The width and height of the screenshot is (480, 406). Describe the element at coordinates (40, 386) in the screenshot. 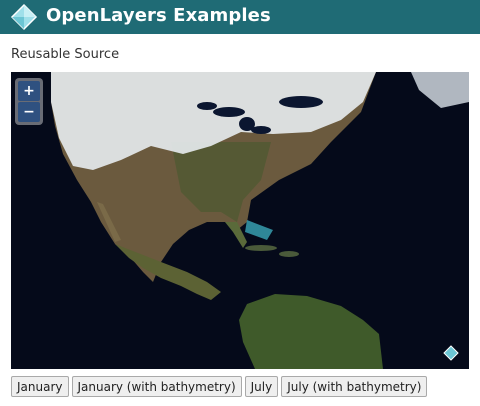

I see `january-button: January` at that location.